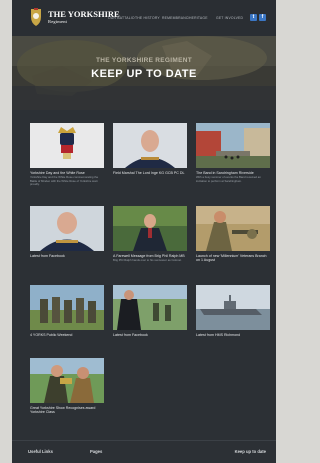  Describe the element at coordinates (229, 18) in the screenshot. I see `nav-item-get-involved: Get Involved` at that location.